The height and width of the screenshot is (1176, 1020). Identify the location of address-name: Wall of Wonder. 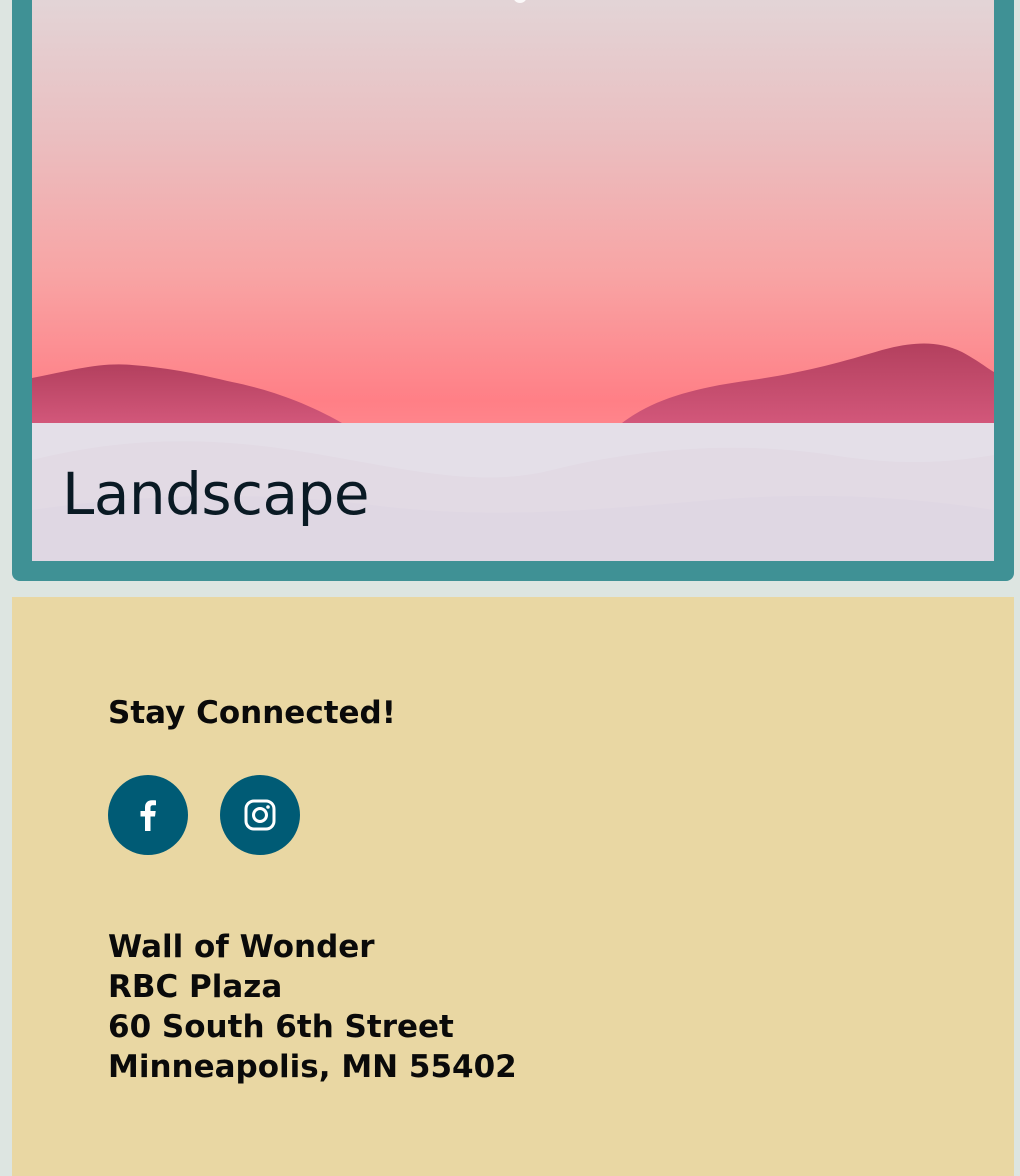
(241, 947).